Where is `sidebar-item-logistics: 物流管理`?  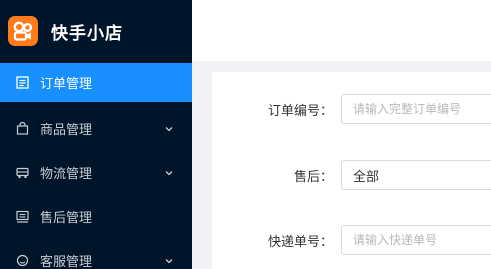 sidebar-item-logistics: 物流管理 is located at coordinates (96, 172).